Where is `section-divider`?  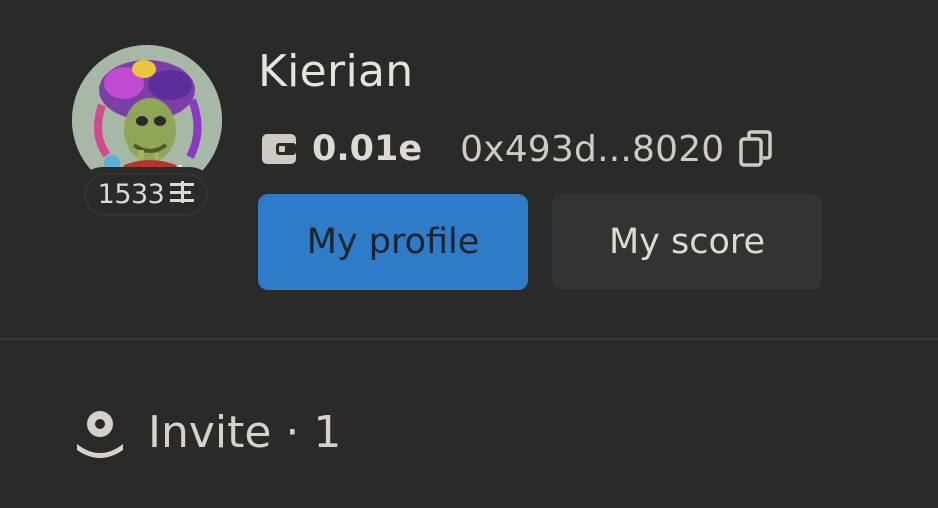
section-divider is located at coordinates (469, 339).